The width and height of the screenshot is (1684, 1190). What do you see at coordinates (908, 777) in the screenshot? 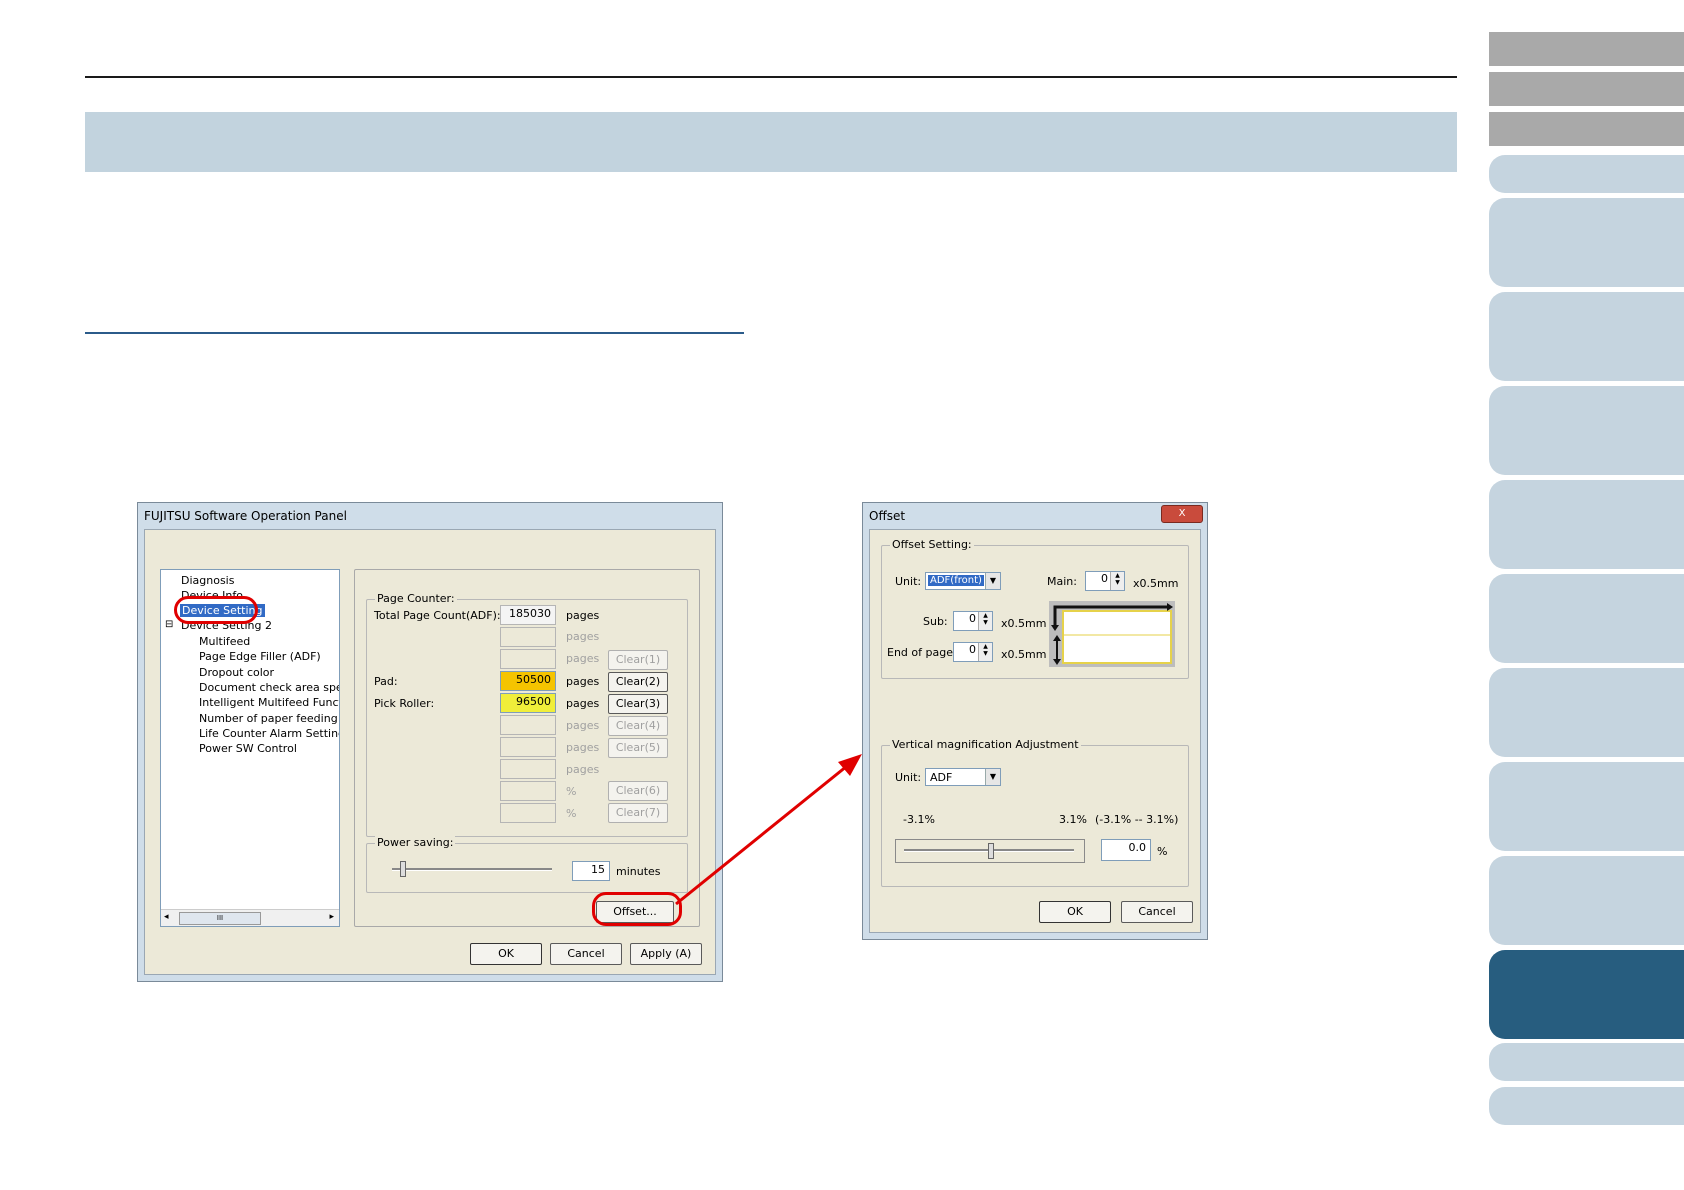
I see `vertical-unit-label: Unit:` at bounding box center [908, 777].